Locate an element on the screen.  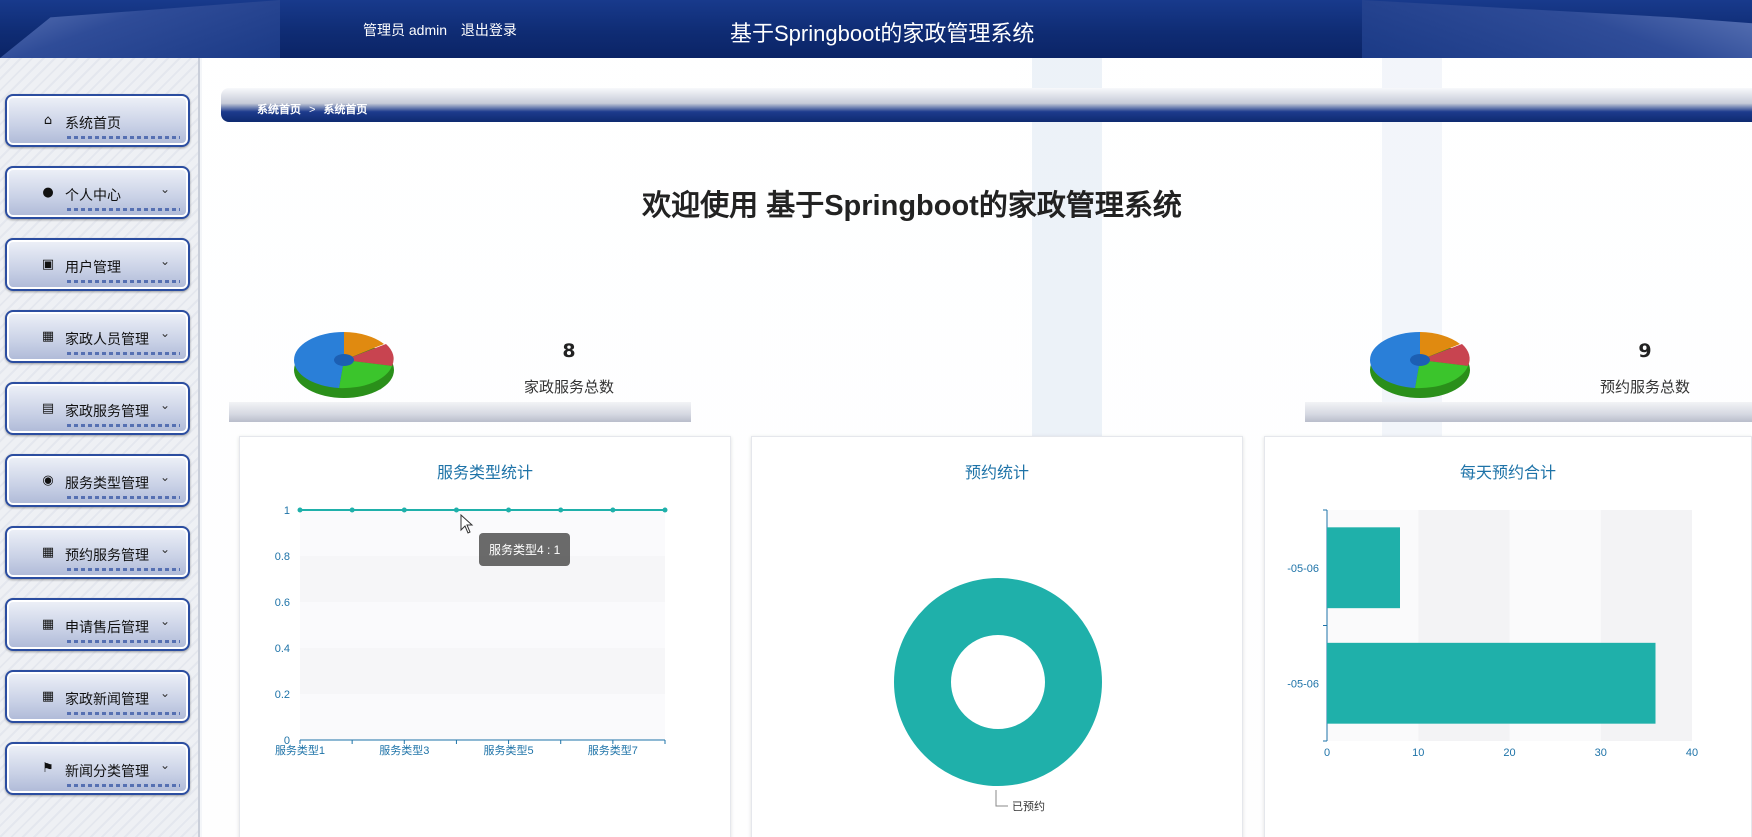
x-tick-label: 服务类型7 is located at coordinates (613, 750).